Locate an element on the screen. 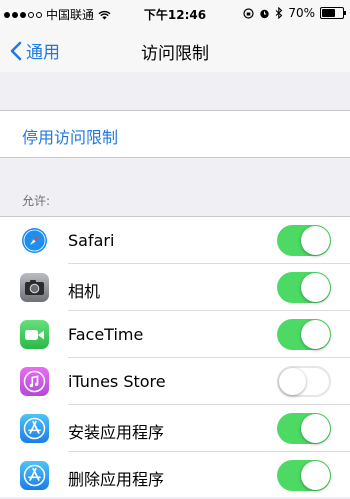  list-item-safari: Safari is located at coordinates (175, 240).